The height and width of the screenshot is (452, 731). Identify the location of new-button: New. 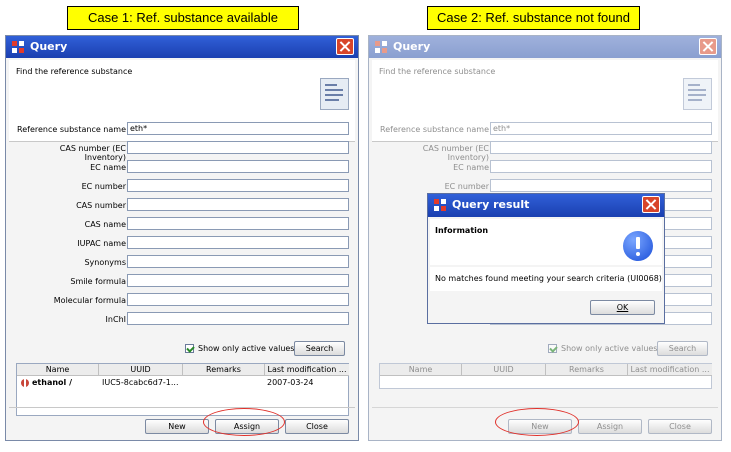
(177, 426).